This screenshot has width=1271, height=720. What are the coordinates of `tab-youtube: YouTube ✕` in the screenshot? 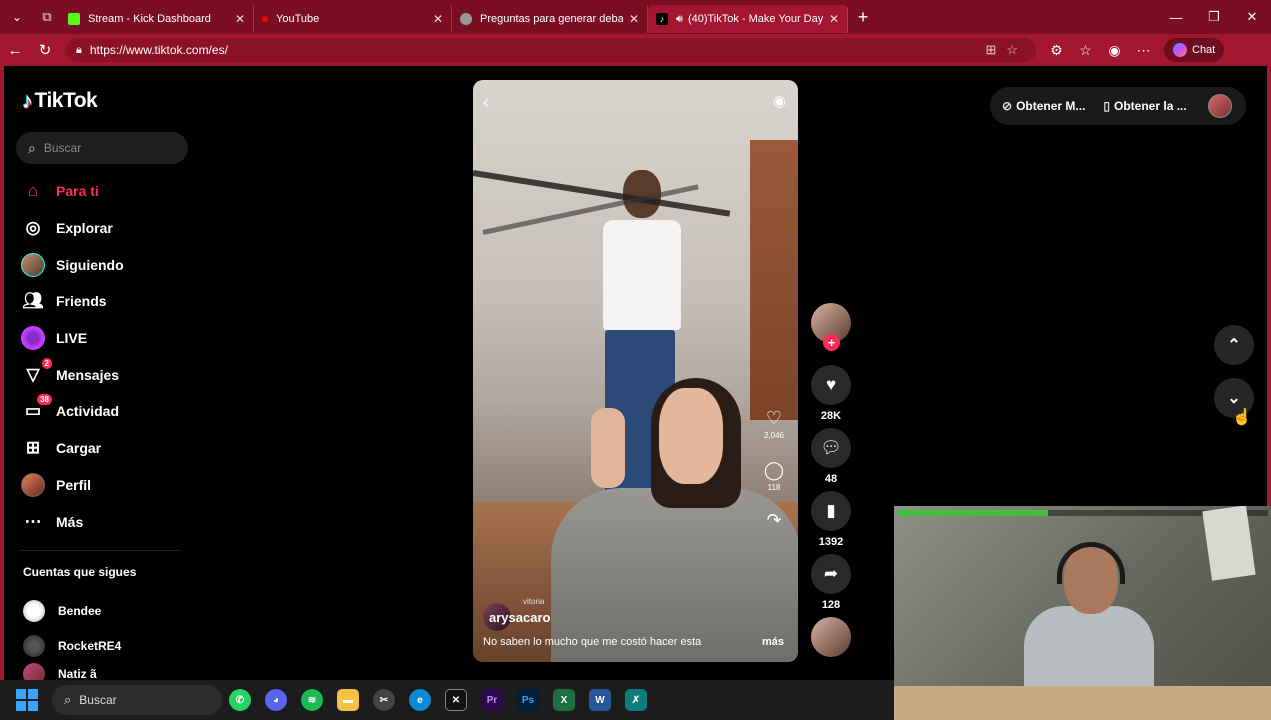 It's located at (353, 19).